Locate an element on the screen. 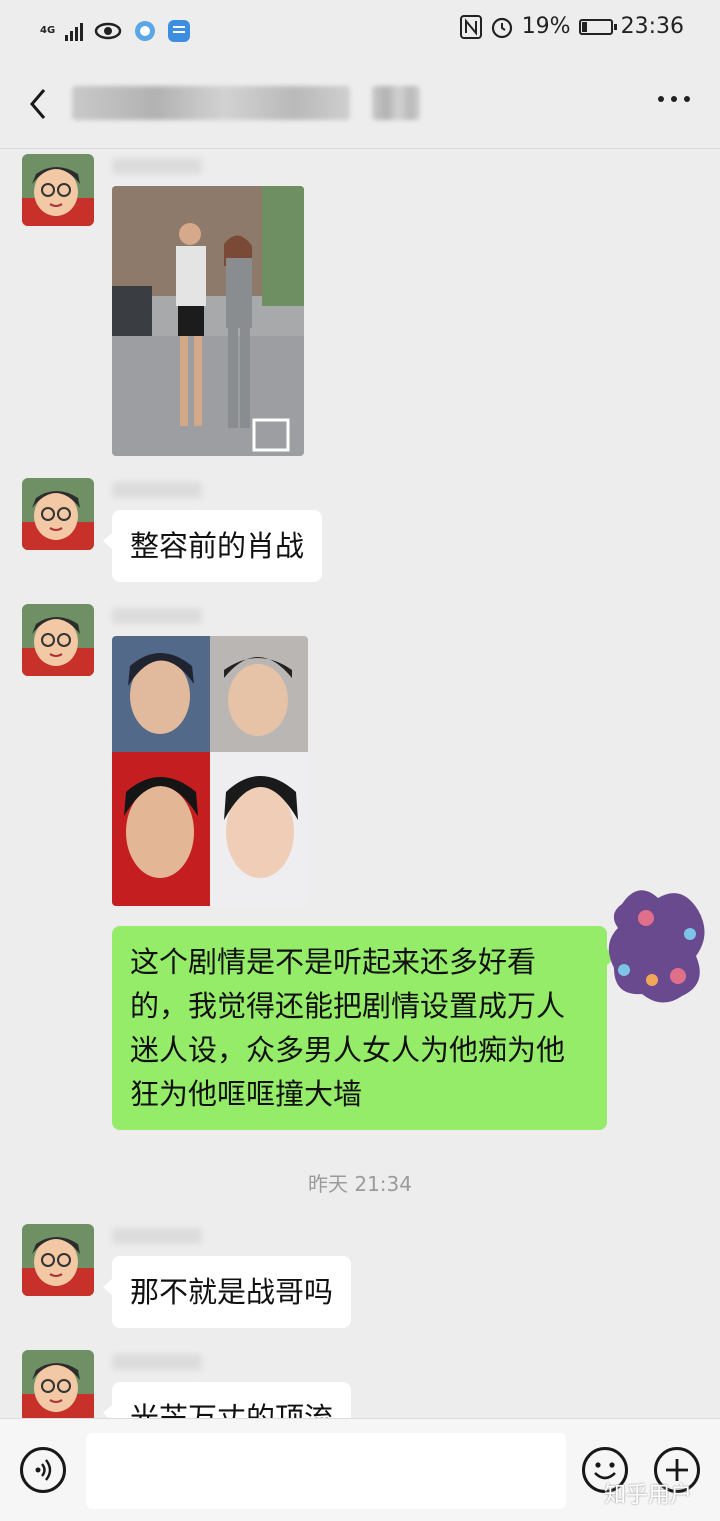 This screenshot has height=1521, width=720. battery-percent: 19% is located at coordinates (546, 26).